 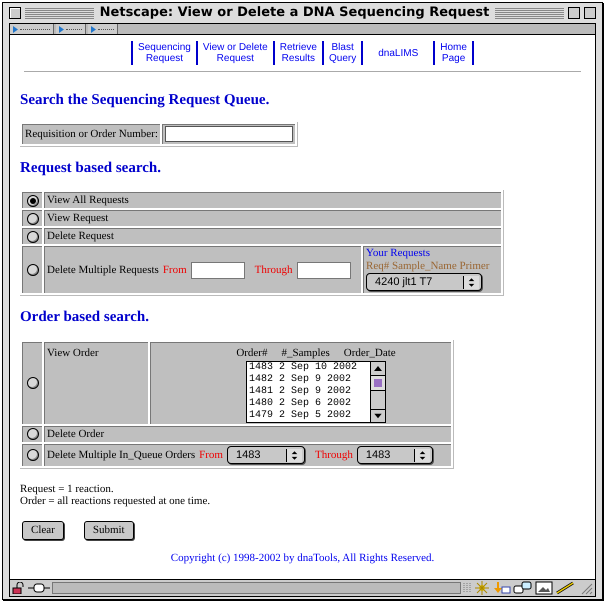 I want to click on column-header: #_Samples, so click(x=305, y=353).